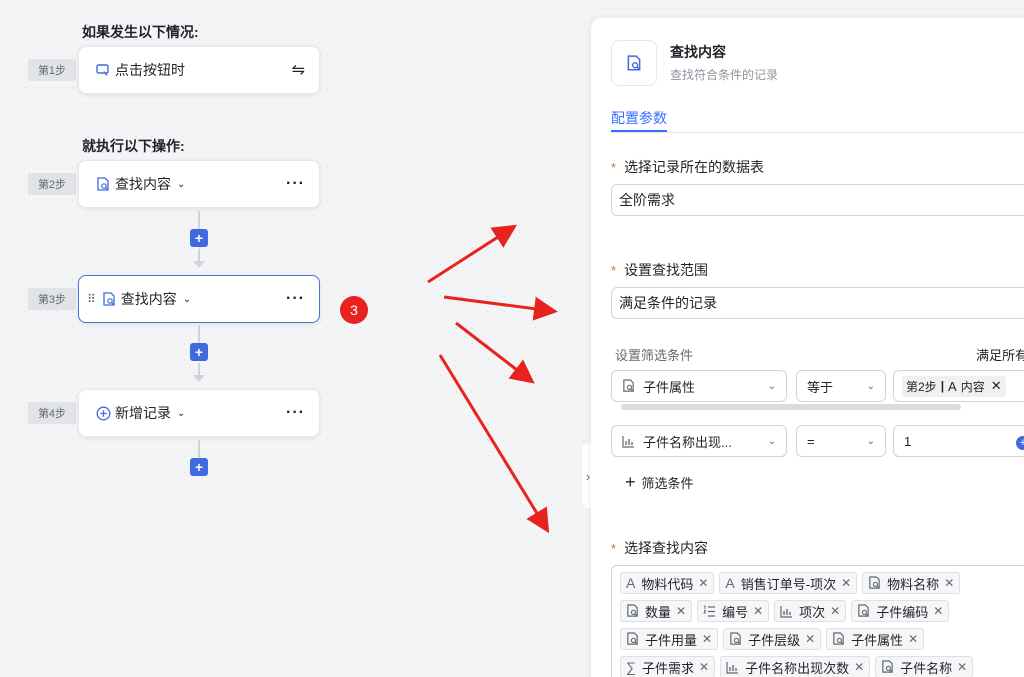 The height and width of the screenshot is (677, 1024). What do you see at coordinates (811, 441) in the screenshot?
I see `condition-operator-label: =` at bounding box center [811, 441].